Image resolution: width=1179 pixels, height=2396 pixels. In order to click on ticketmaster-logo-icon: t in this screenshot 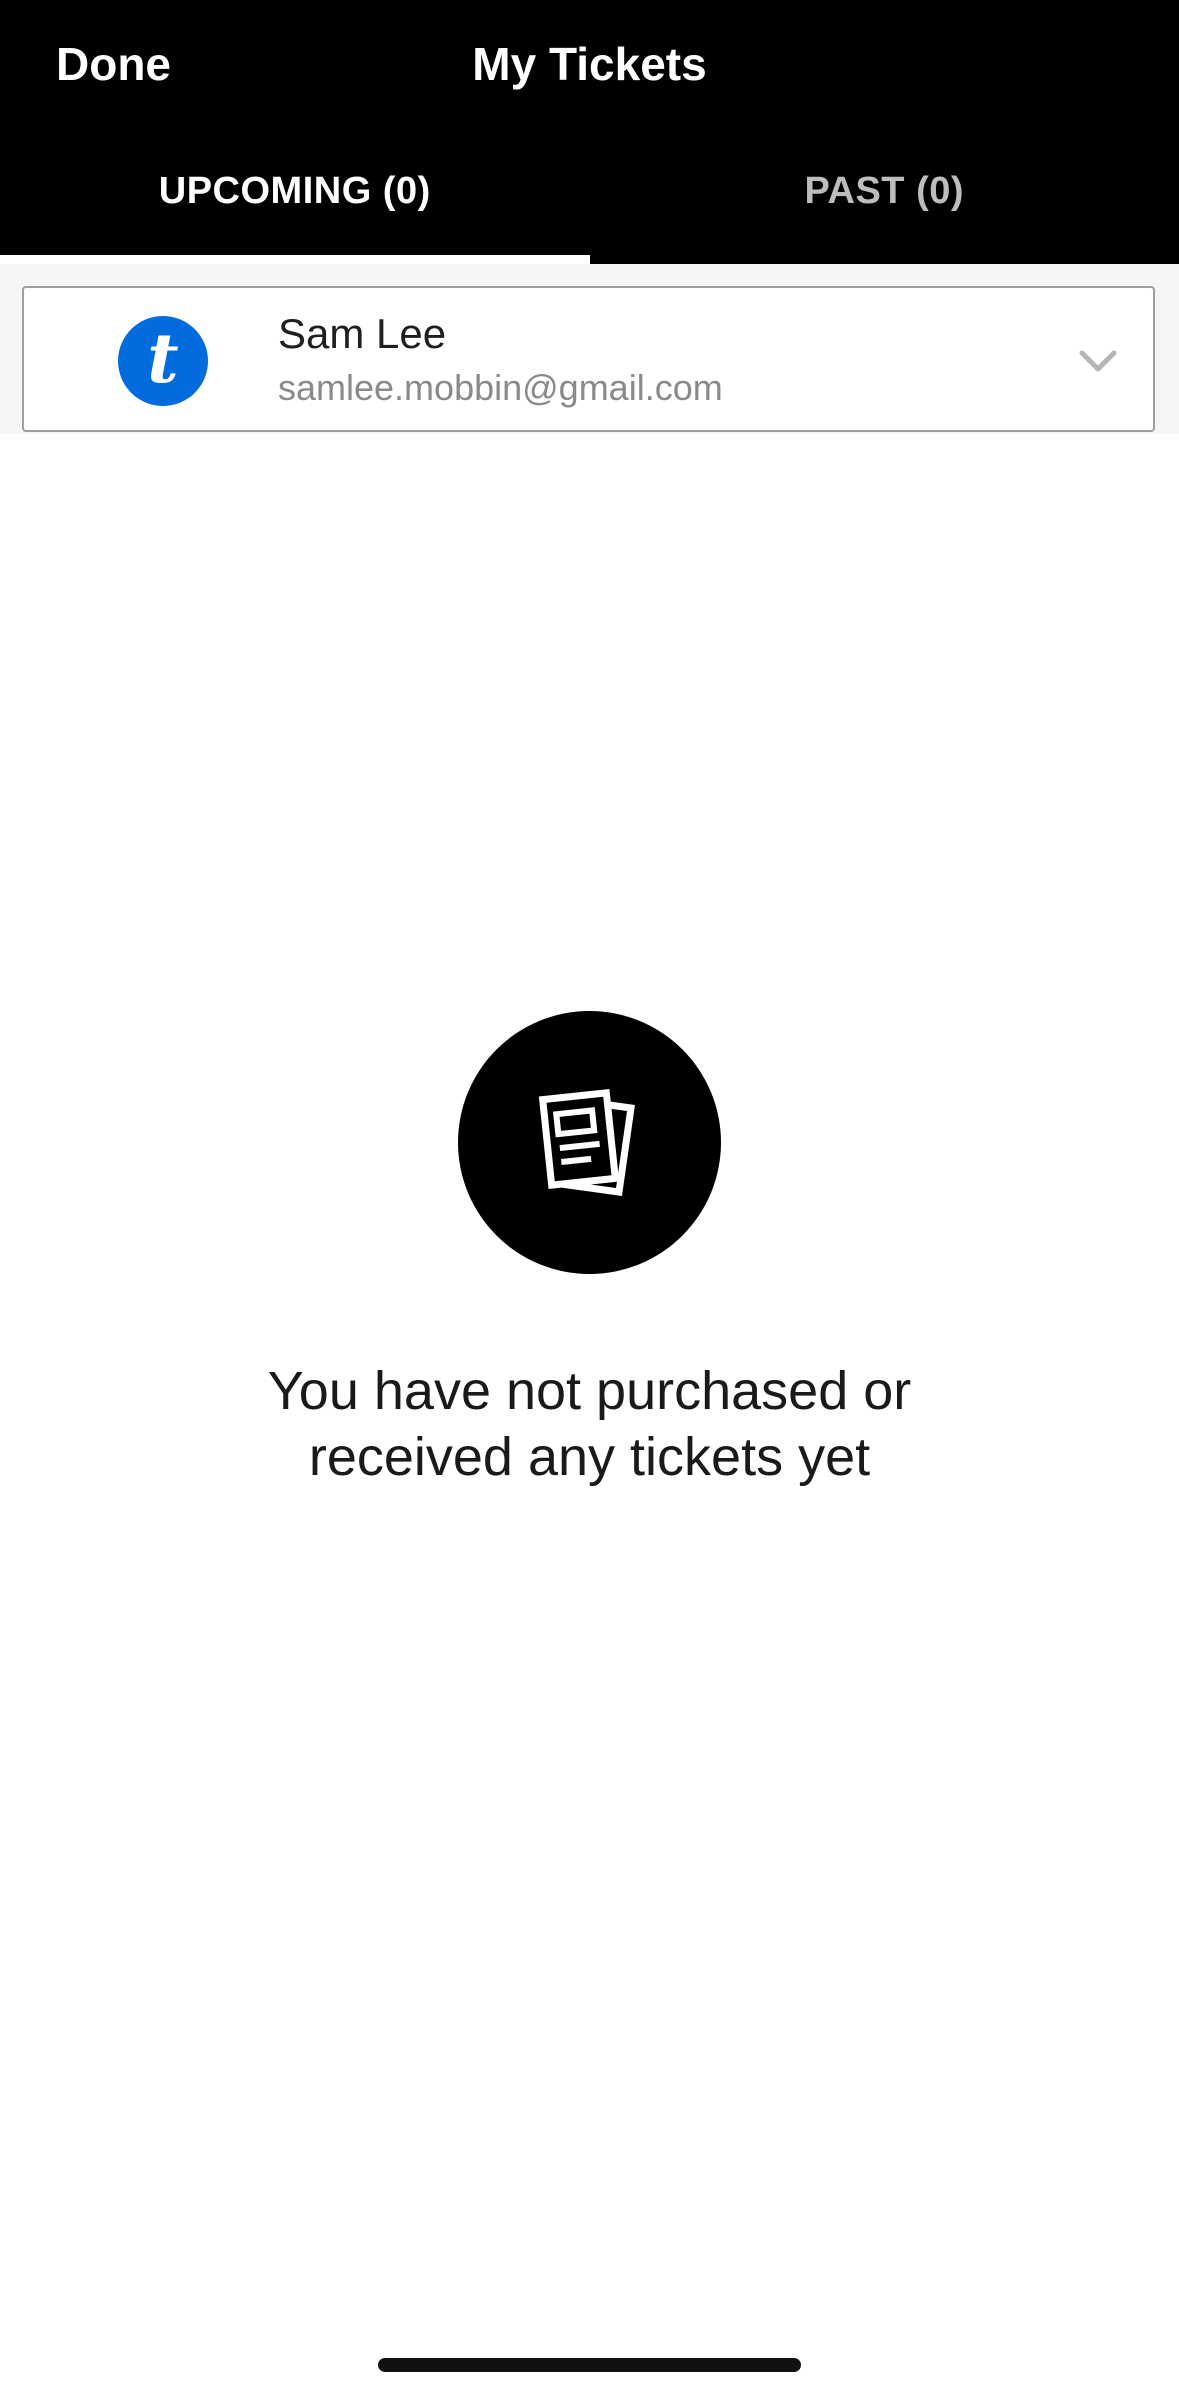, I will do `click(163, 361)`.